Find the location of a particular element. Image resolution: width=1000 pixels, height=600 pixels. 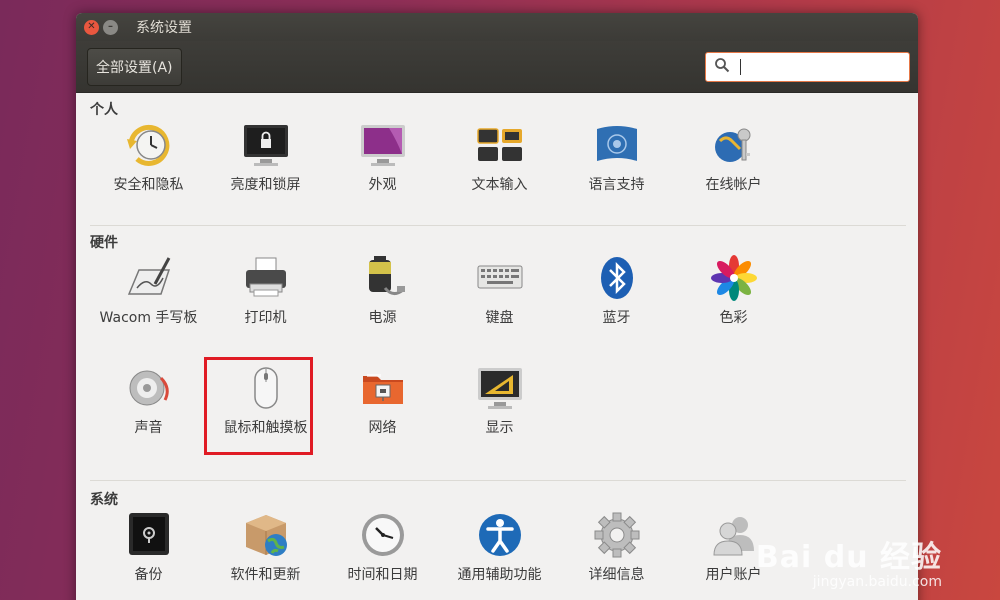

accessibility-icon is located at coordinates (500, 535).